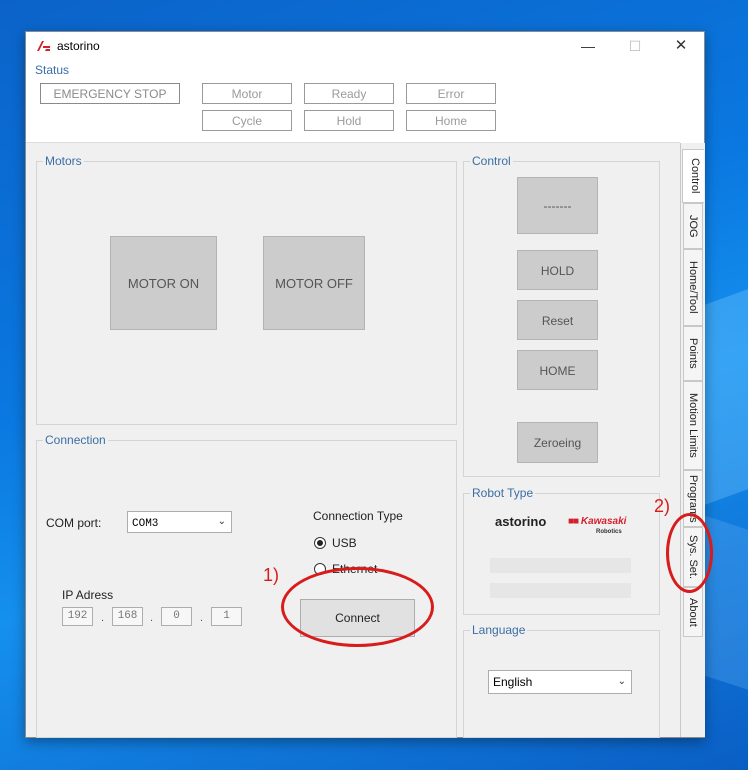 Image resolution: width=748 pixels, height=770 pixels. What do you see at coordinates (503, 493) in the screenshot?
I see `robot-type-group-title: Robot Type` at bounding box center [503, 493].